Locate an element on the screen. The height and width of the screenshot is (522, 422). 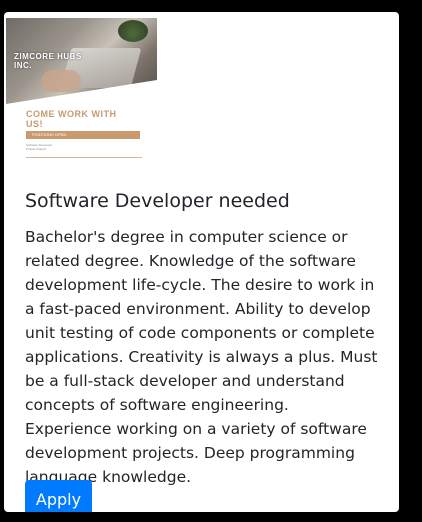
poster-brand: ZIMCORE HUBS INC. is located at coordinates (48, 61).